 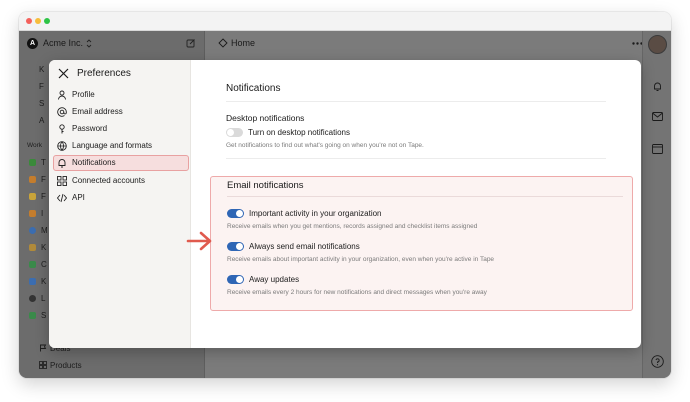 What do you see at coordinates (121, 95) in the screenshot?
I see `nav-item-profile: Profile` at bounding box center [121, 95].